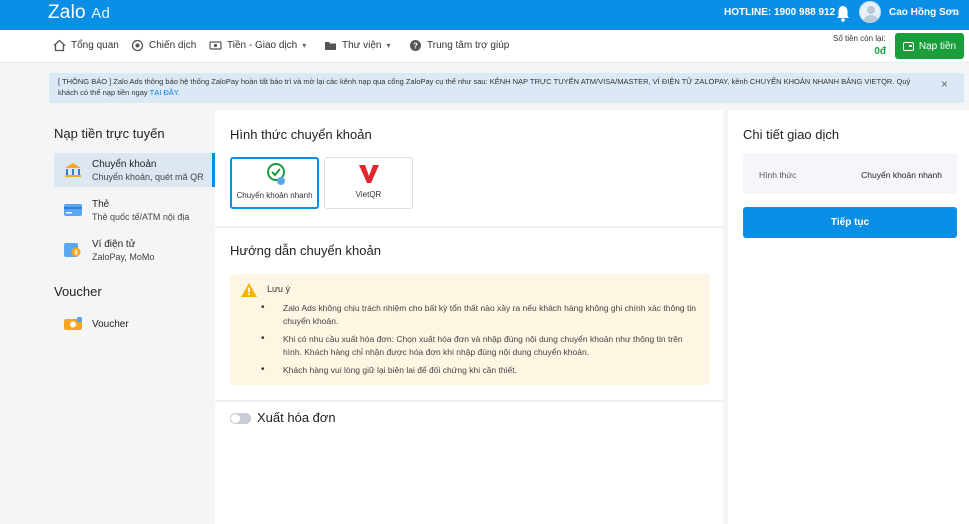  I want to click on detail-key: Hình thức, so click(778, 175).